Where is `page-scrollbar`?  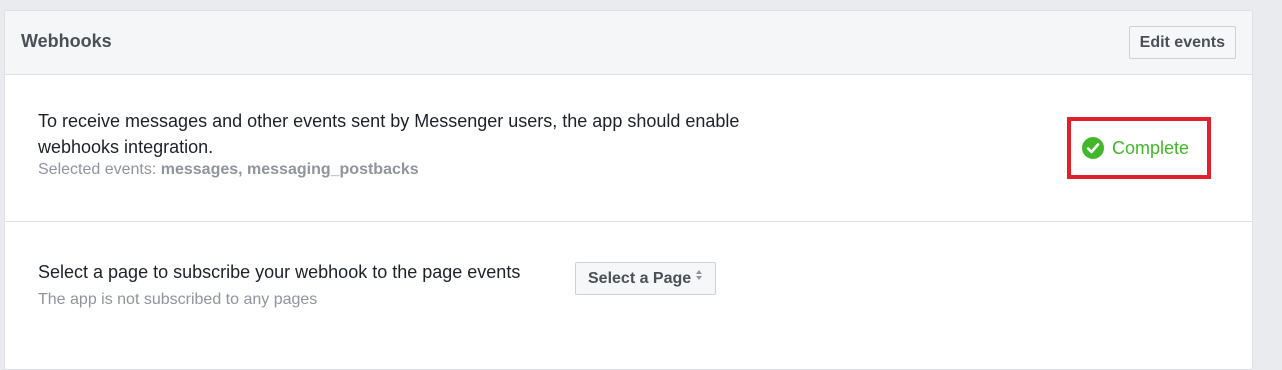 page-scrollbar is located at coordinates (1277, 175).